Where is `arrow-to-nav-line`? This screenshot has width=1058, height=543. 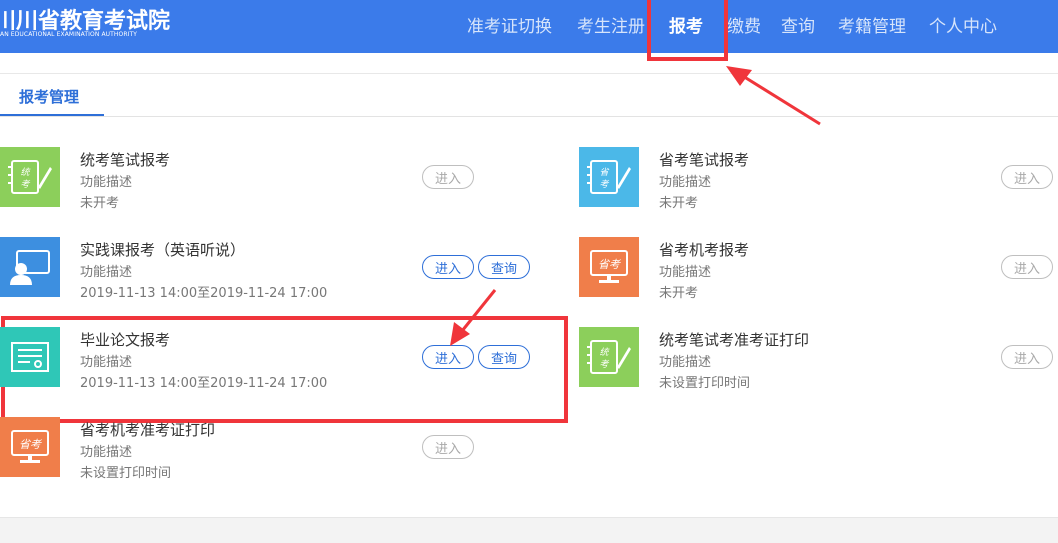
arrow-to-nav-line is located at coordinates (779, 98).